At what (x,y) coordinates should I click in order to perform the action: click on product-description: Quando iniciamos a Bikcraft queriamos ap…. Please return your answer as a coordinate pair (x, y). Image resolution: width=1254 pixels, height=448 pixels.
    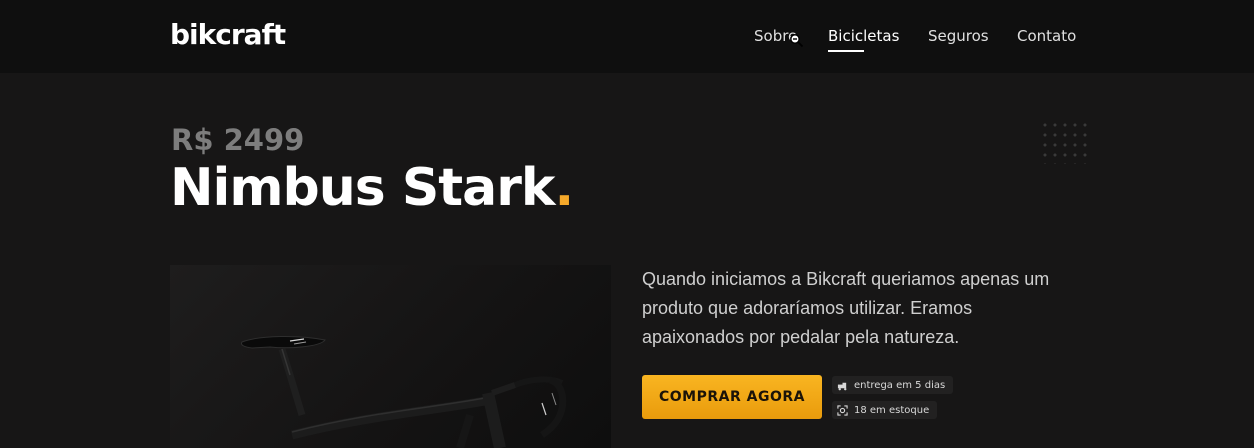
    Looking at the image, I should click on (846, 308).